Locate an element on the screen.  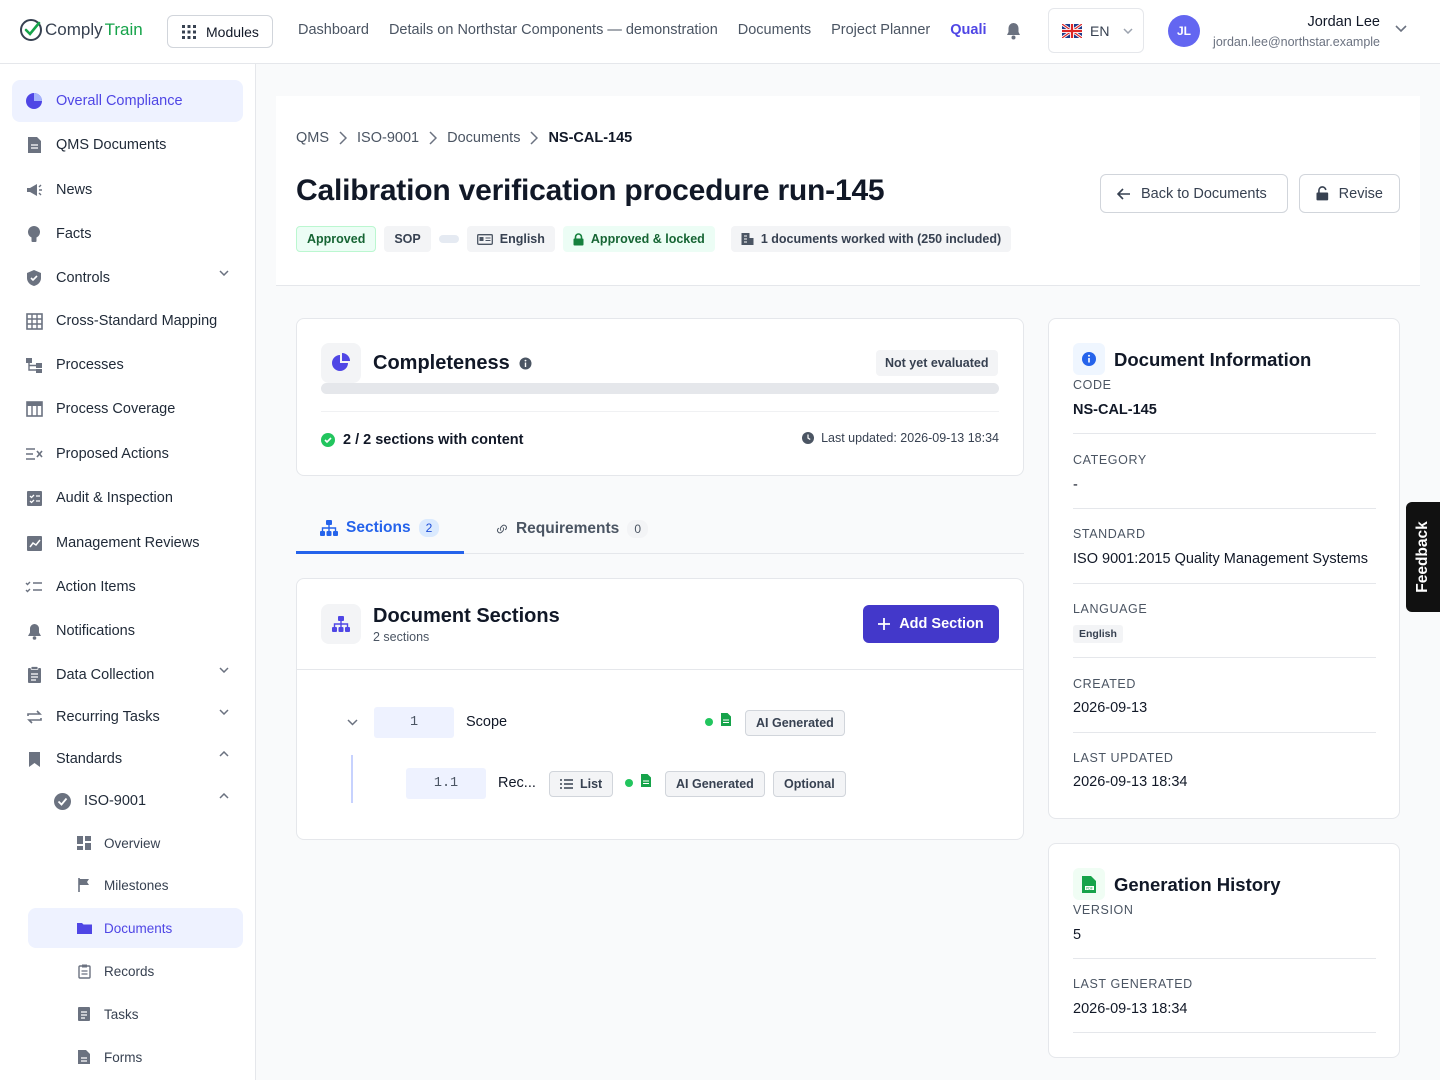
generation-history-title: Generation History is located at coordinates (1197, 884).